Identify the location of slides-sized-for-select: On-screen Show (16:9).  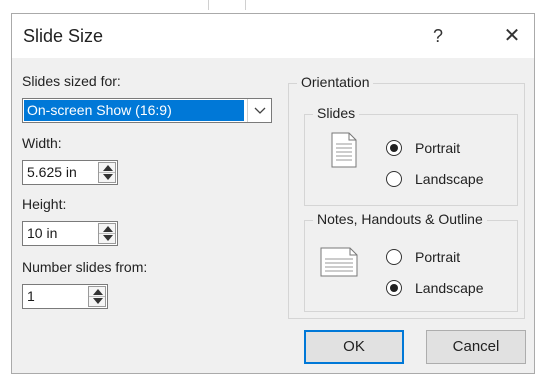
(147, 110).